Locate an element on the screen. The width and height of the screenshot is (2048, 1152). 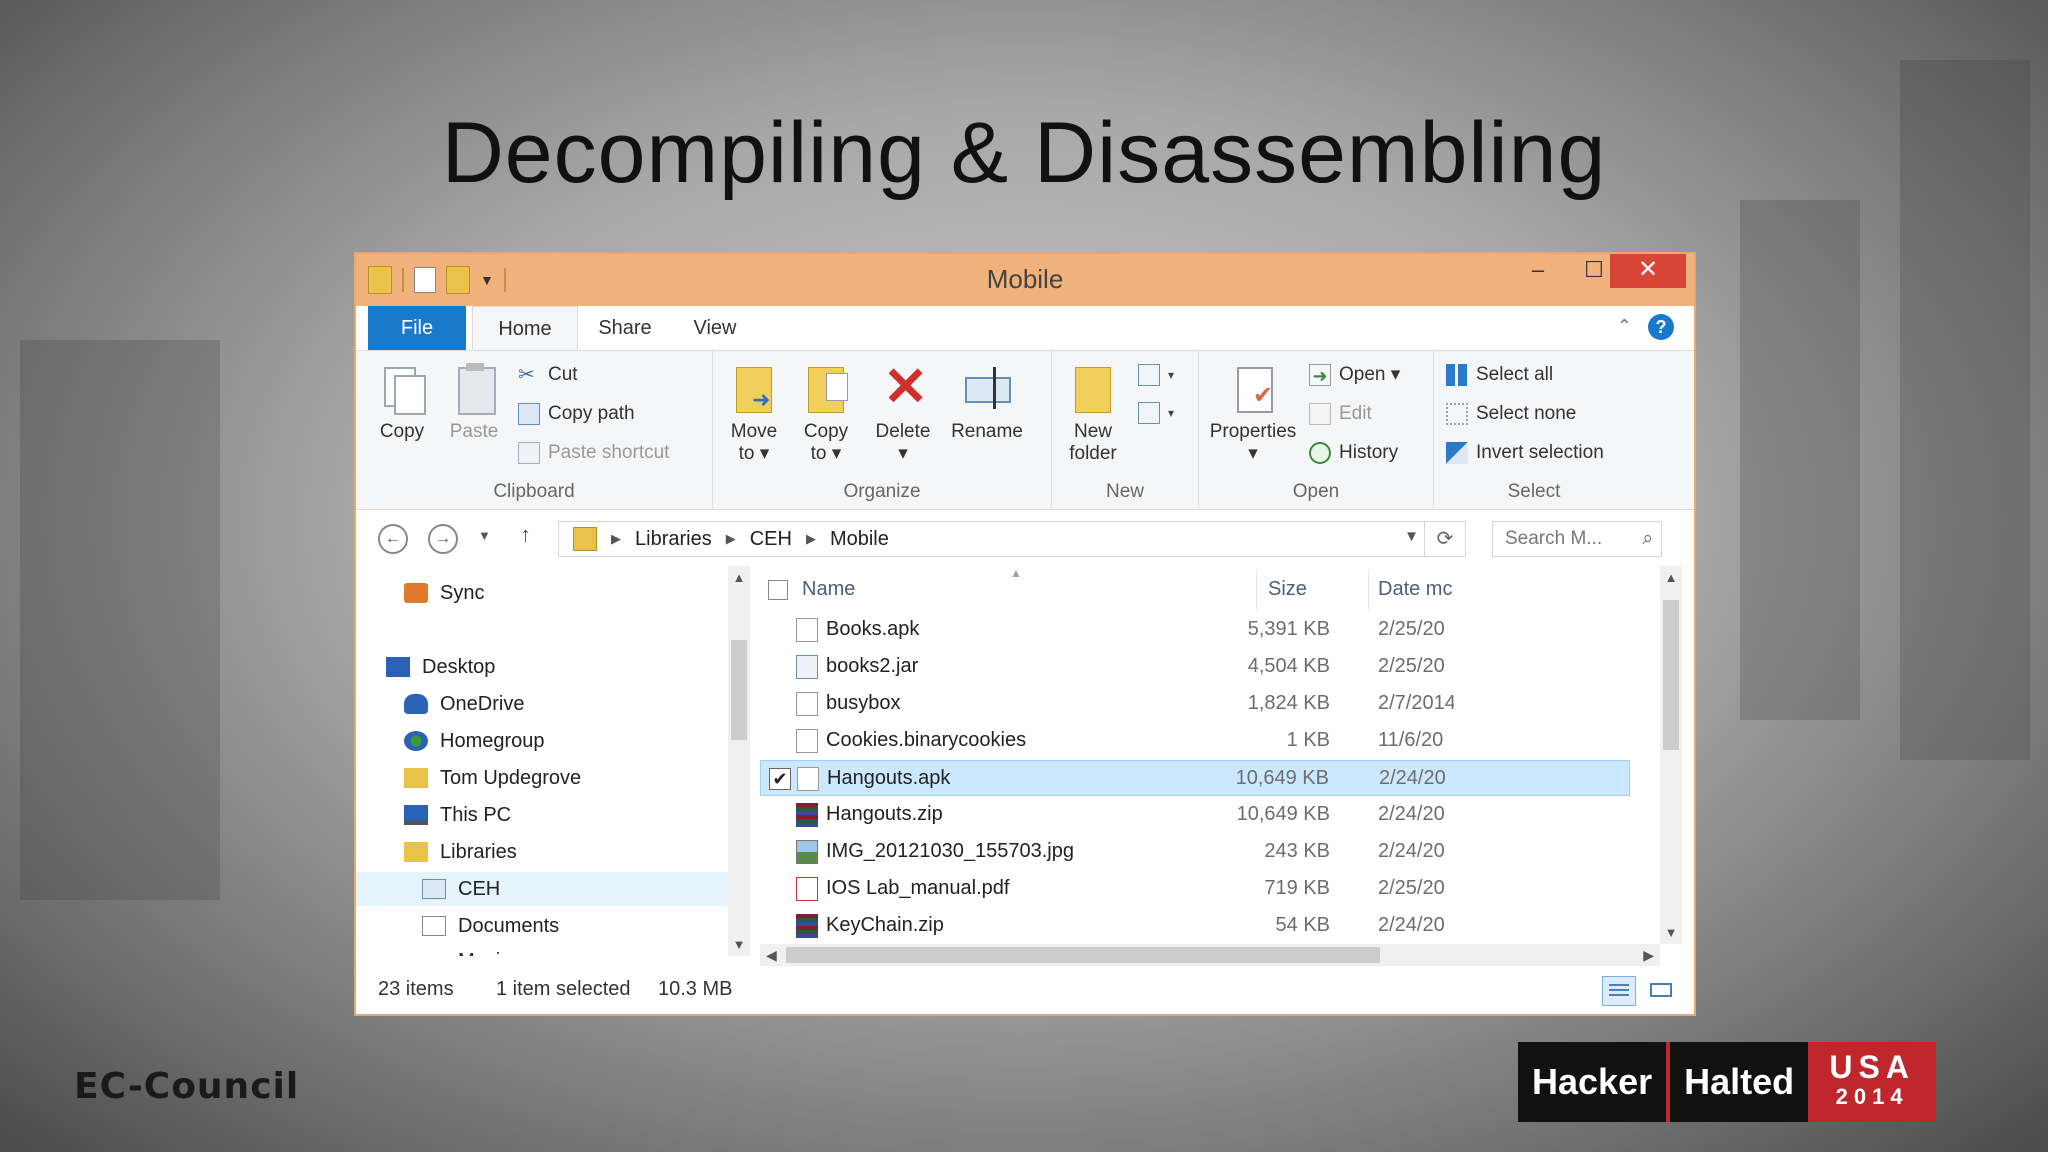
sync-icon is located at coordinates (416, 593).